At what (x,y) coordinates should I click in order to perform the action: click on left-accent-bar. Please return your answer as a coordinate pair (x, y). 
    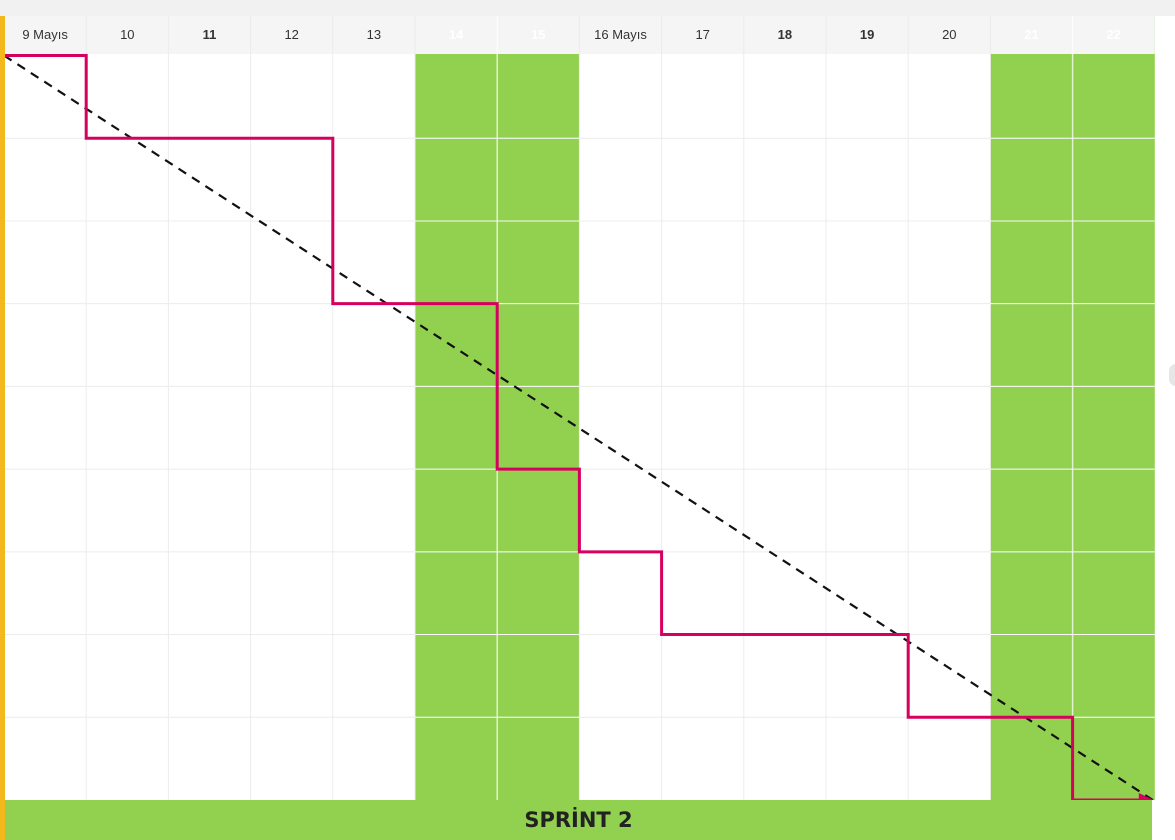
    Looking at the image, I should click on (2, 428).